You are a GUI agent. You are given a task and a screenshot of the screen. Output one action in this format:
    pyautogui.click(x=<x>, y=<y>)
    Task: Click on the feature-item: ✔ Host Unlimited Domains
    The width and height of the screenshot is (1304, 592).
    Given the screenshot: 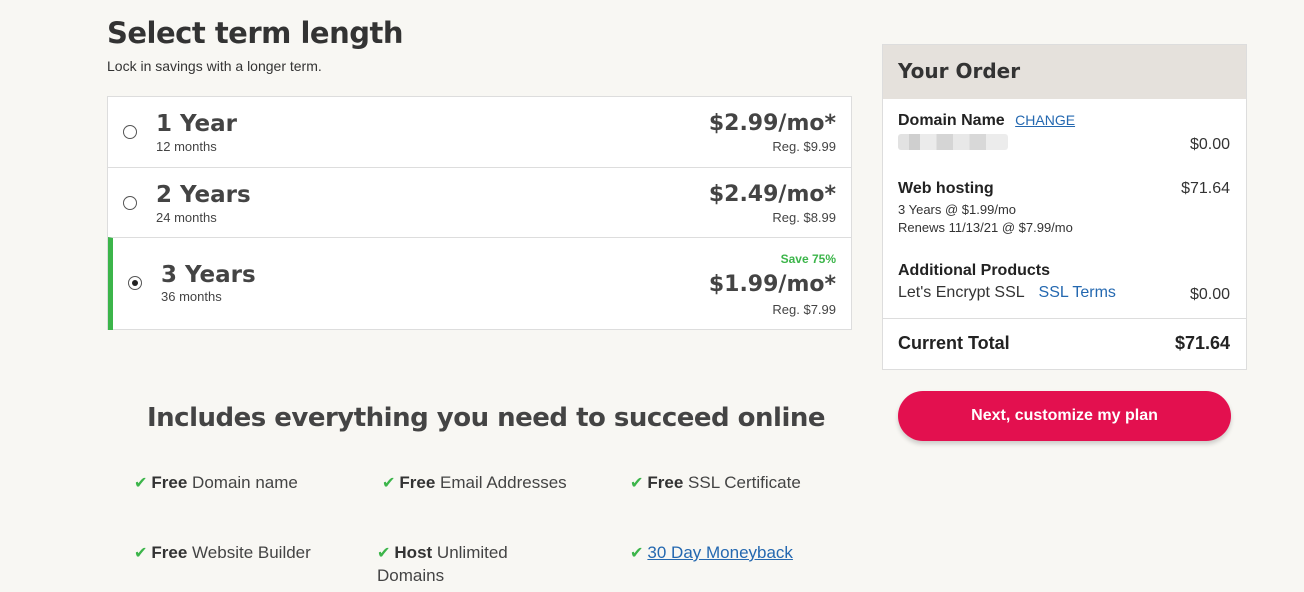 What is the action you would take?
    pyautogui.click(x=462, y=564)
    